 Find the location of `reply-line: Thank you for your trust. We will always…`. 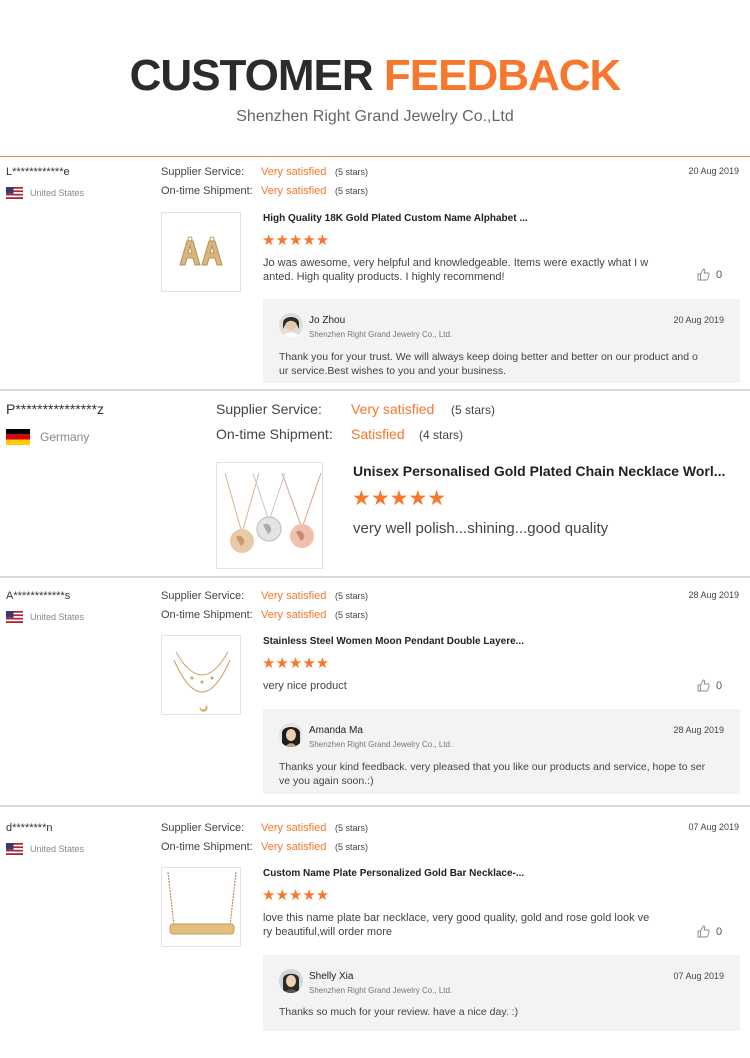

reply-line: Thank you for your trust. We will always… is located at coordinates (488, 357).